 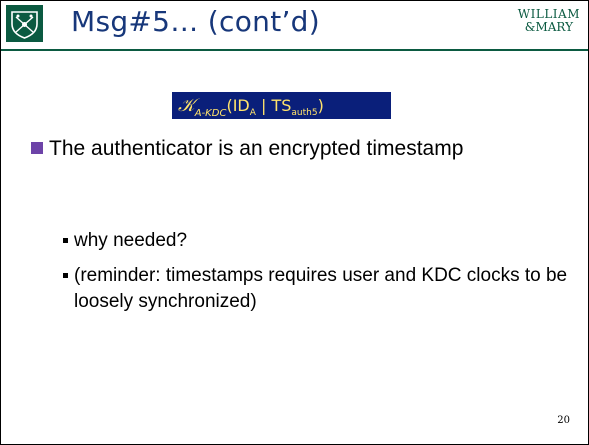 I want to click on formula-key-subscript: A-KDC, so click(x=210, y=113).